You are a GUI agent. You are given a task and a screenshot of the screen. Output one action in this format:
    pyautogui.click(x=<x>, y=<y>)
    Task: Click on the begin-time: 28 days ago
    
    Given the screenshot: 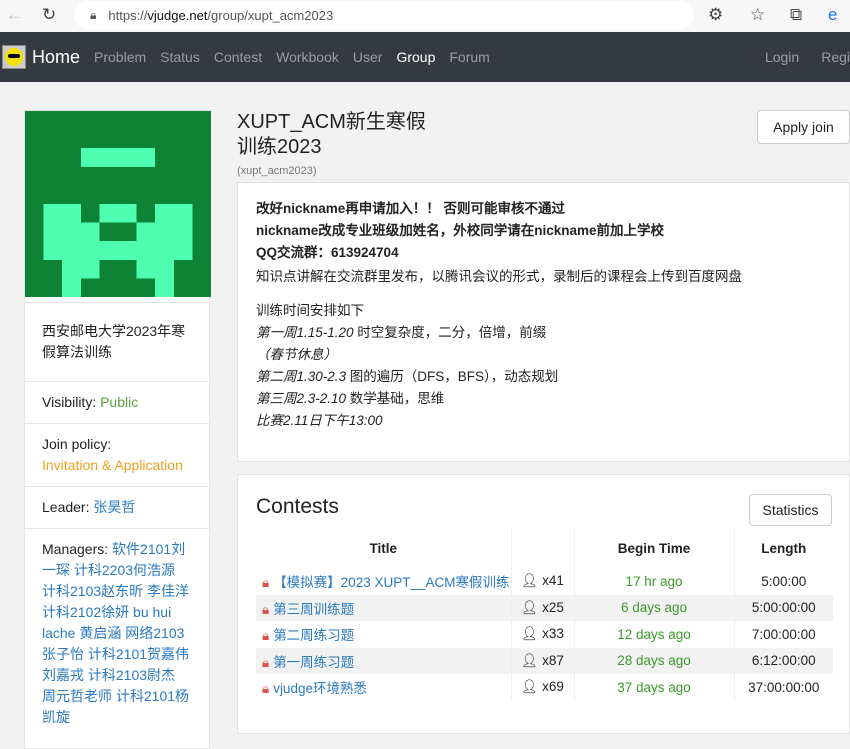 What is the action you would take?
    pyautogui.click(x=653, y=660)
    